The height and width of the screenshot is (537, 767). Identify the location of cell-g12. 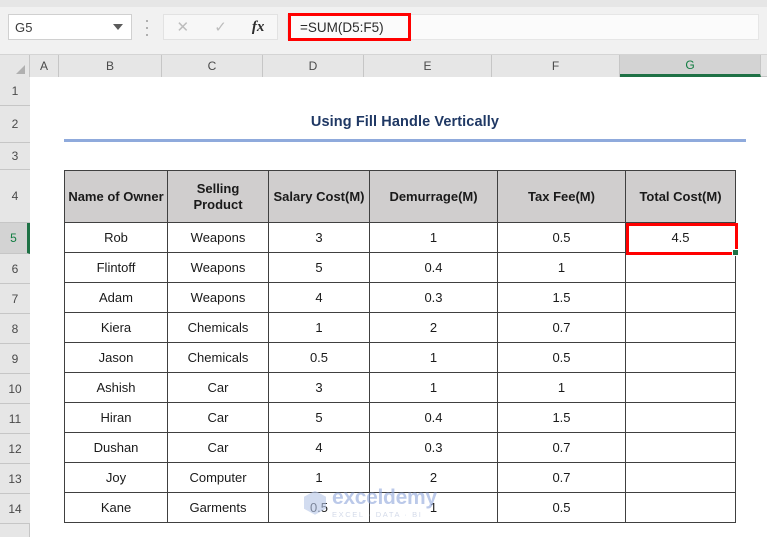
(680, 447).